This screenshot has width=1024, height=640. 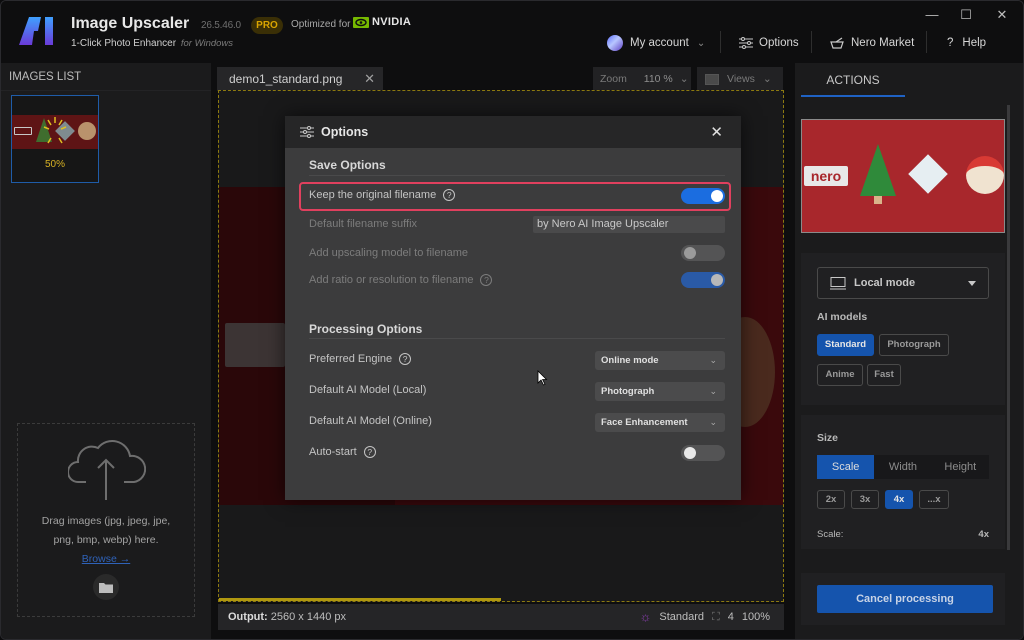 What do you see at coordinates (905, 599) in the screenshot?
I see `cancel-processing-button: Cancel processing` at bounding box center [905, 599].